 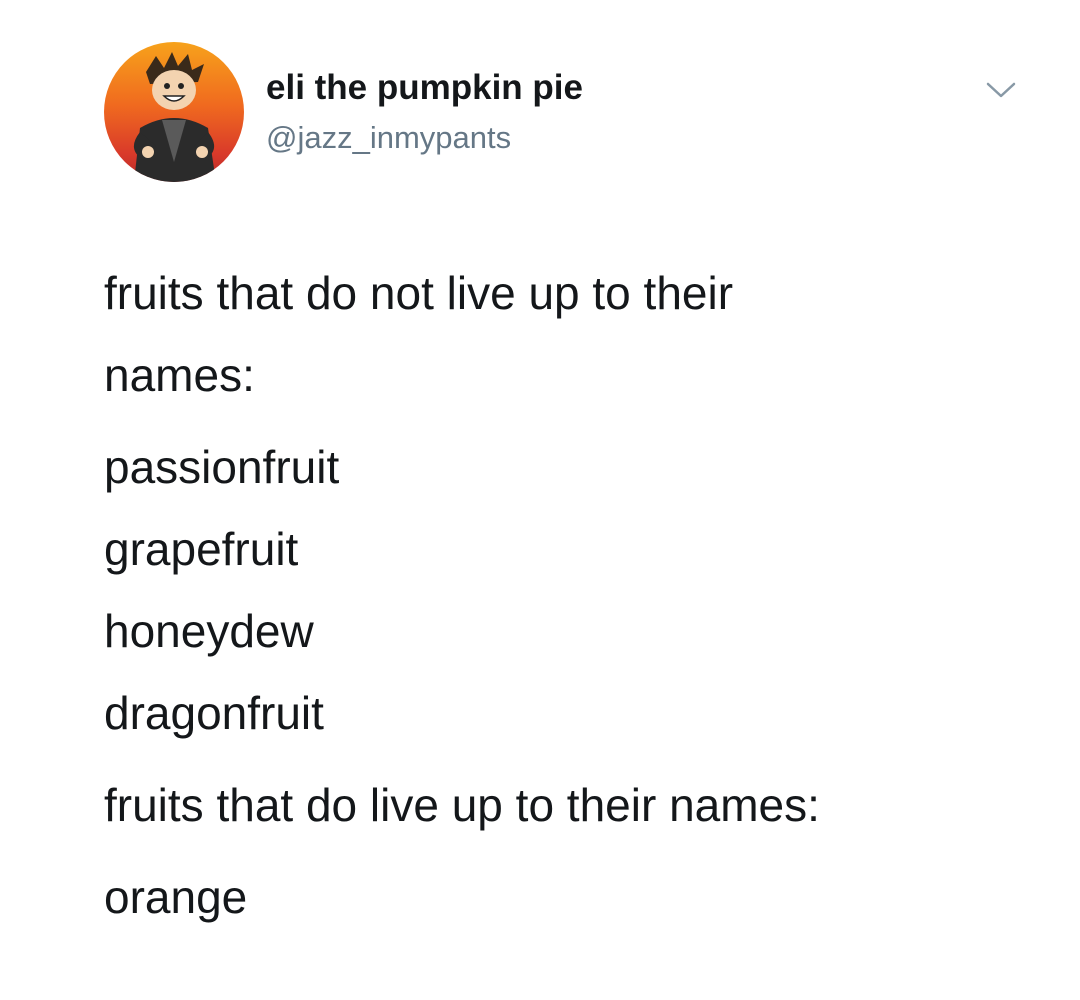 I want to click on tweet-text-line: fruits that do not live up to their, so click(x=419, y=293).